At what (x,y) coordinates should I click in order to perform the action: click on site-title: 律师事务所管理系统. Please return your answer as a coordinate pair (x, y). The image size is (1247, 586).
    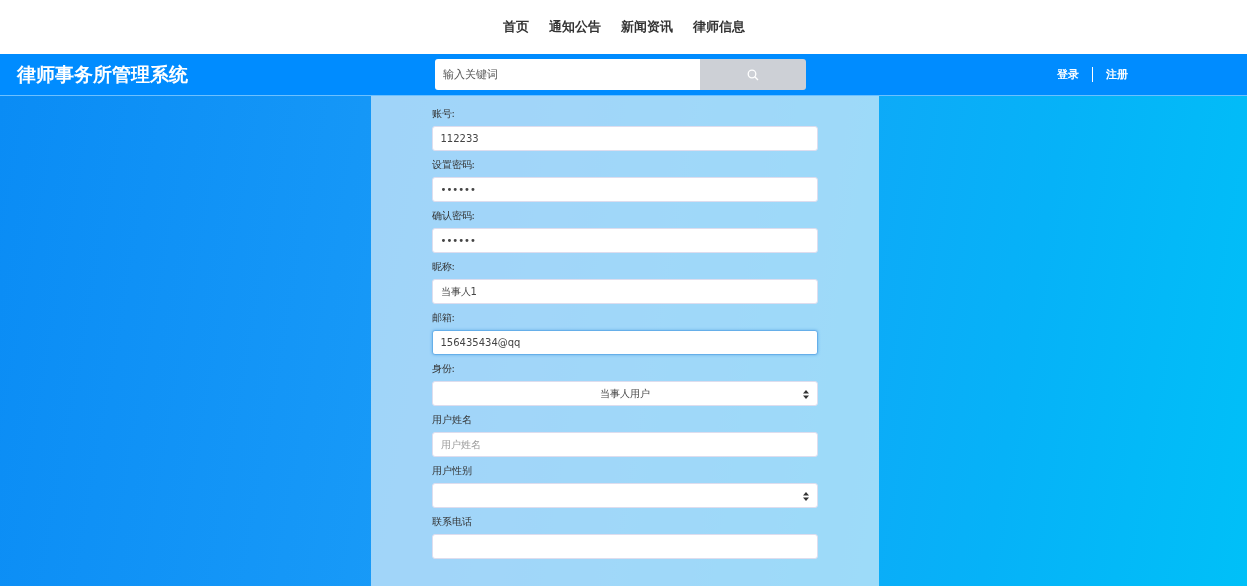
    Looking at the image, I should click on (103, 74).